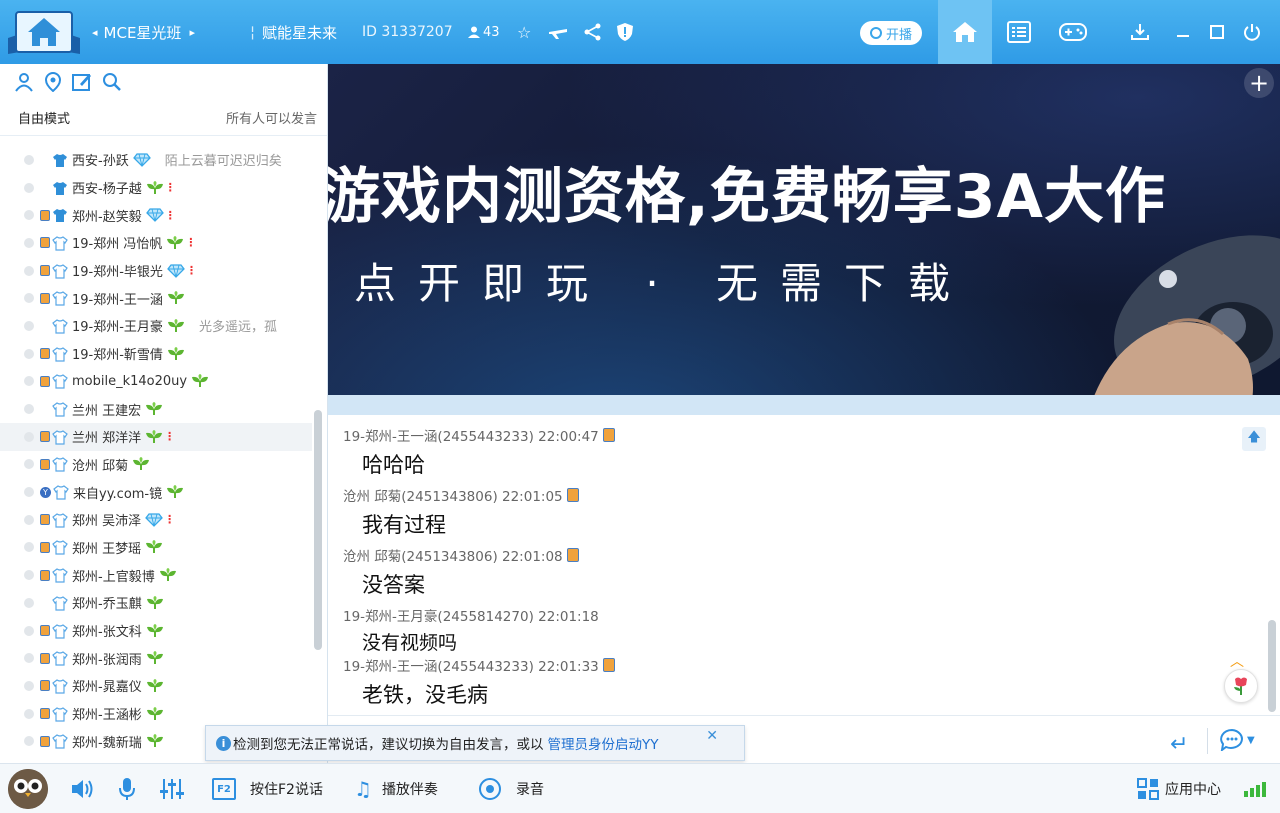  What do you see at coordinates (1179, 744) in the screenshot?
I see `send-enter-icon: ↵` at bounding box center [1179, 744].